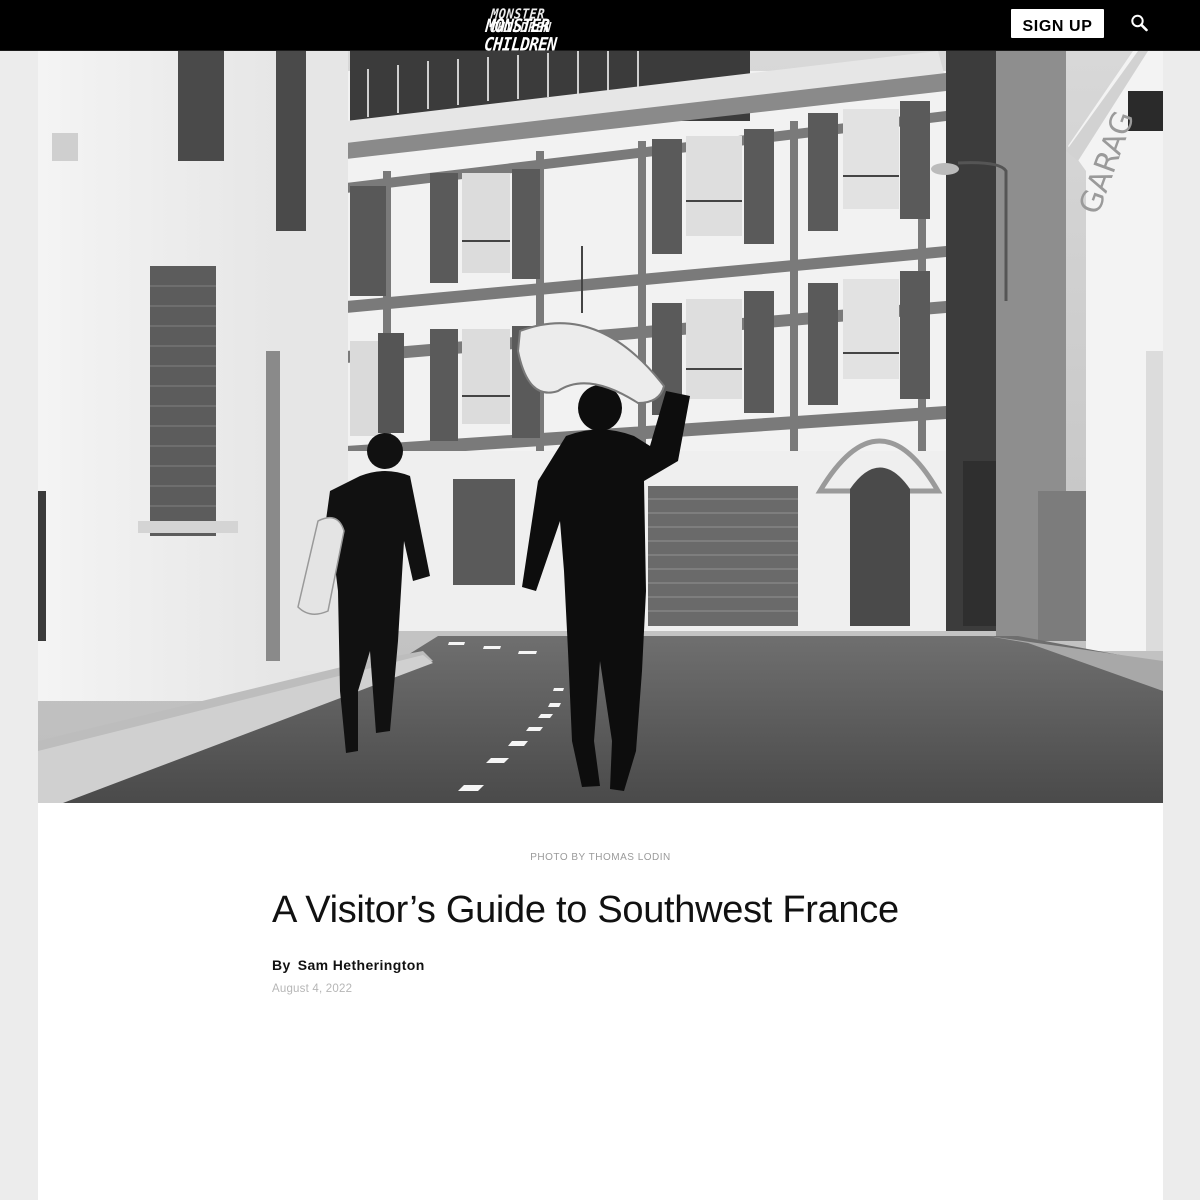 The image size is (1200, 1200). Describe the element at coordinates (312, 989) in the screenshot. I see `publish-date: August 4, 2022` at that location.